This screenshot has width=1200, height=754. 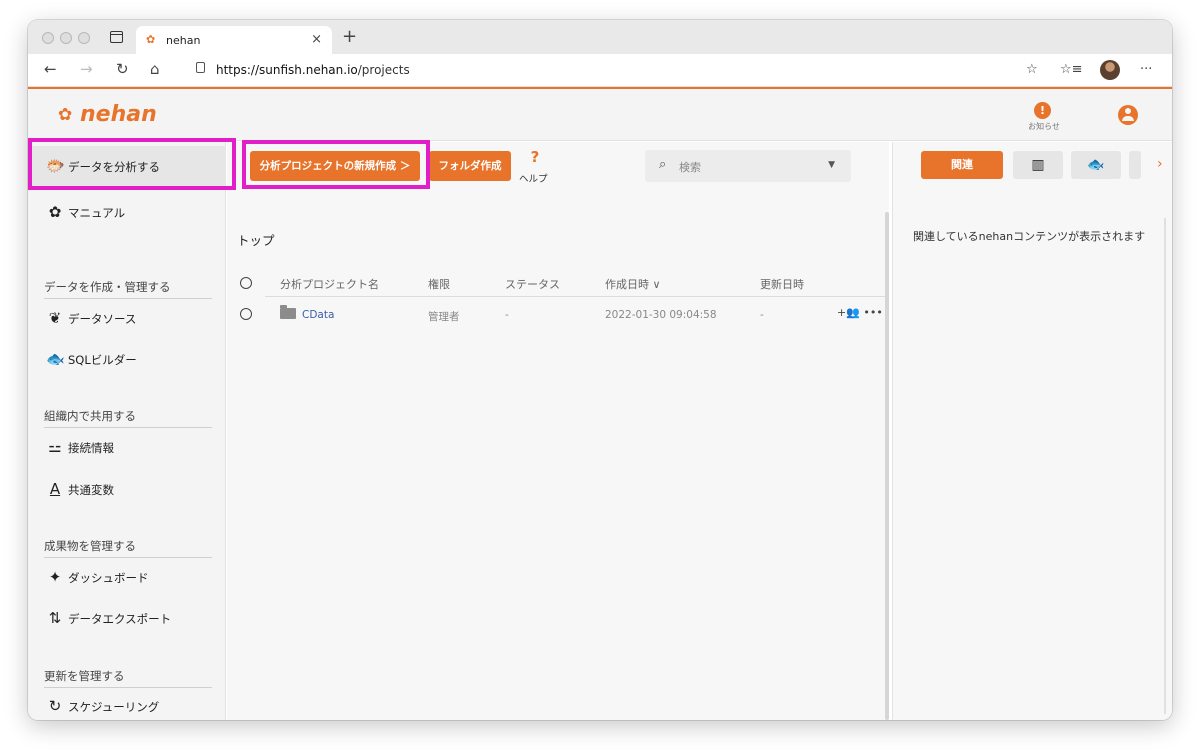 What do you see at coordinates (127, 447) in the screenshot?
I see `sidebar-item-connections: ⚍ 接続情報` at bounding box center [127, 447].